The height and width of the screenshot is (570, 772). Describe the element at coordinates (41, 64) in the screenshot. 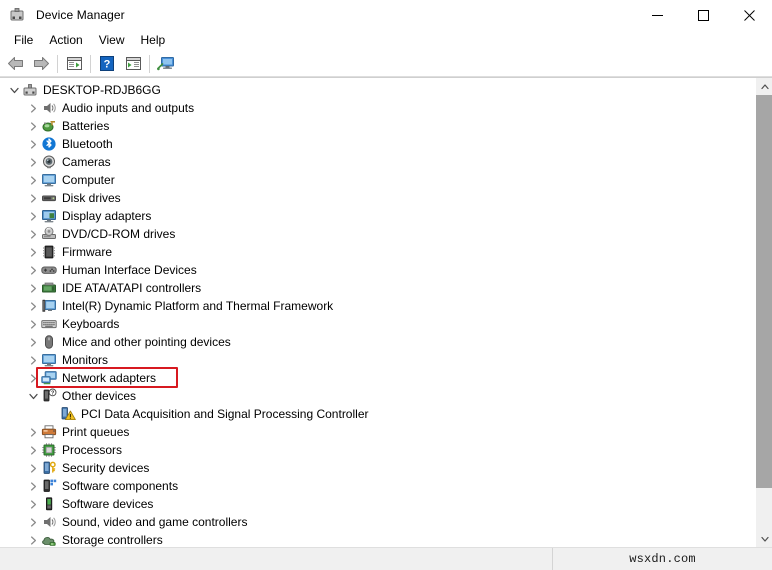

I see `forward-button` at that location.